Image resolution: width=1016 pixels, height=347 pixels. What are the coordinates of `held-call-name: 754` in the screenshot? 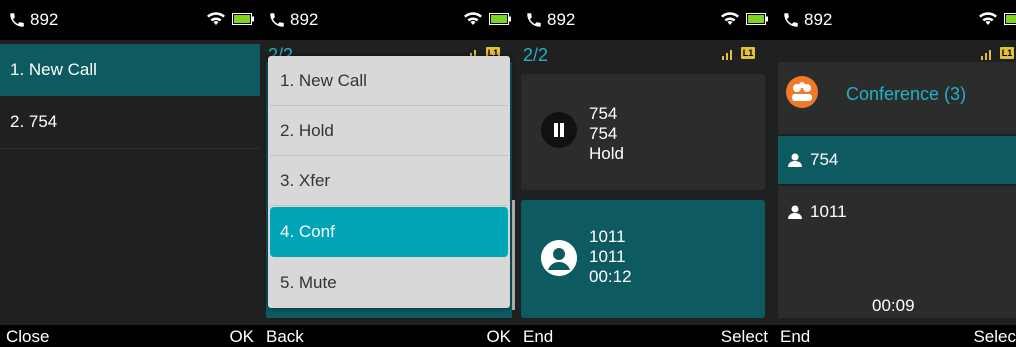 It's located at (603, 113).